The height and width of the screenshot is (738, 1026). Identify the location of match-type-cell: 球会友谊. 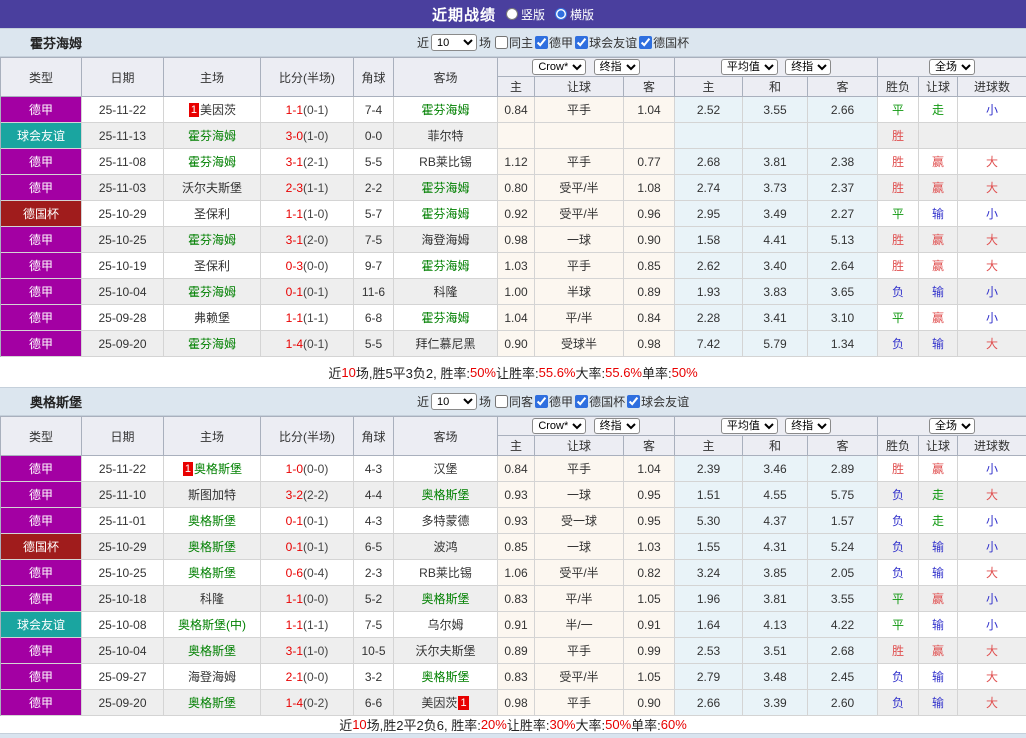
(41, 136).